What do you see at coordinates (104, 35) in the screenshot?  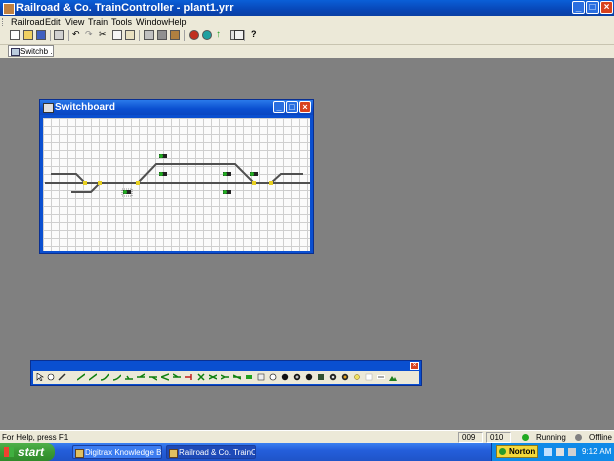 I see `cut-icon: ✂` at bounding box center [104, 35].